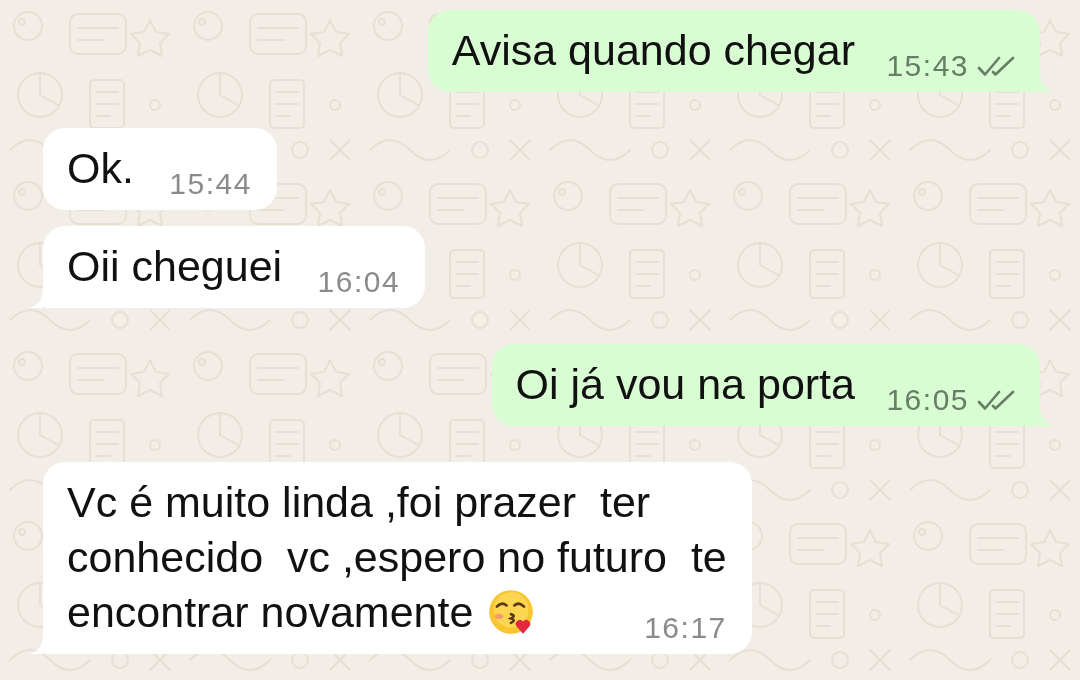  Describe the element at coordinates (359, 282) in the screenshot. I see `message-time: 16:04` at that location.